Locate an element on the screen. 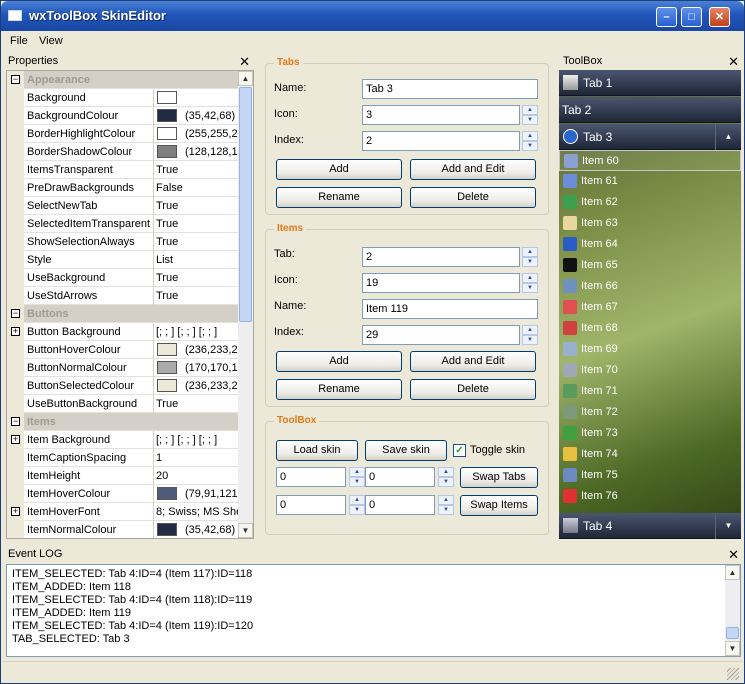  property-row: ItemHeight 20 is located at coordinates (123, 476).